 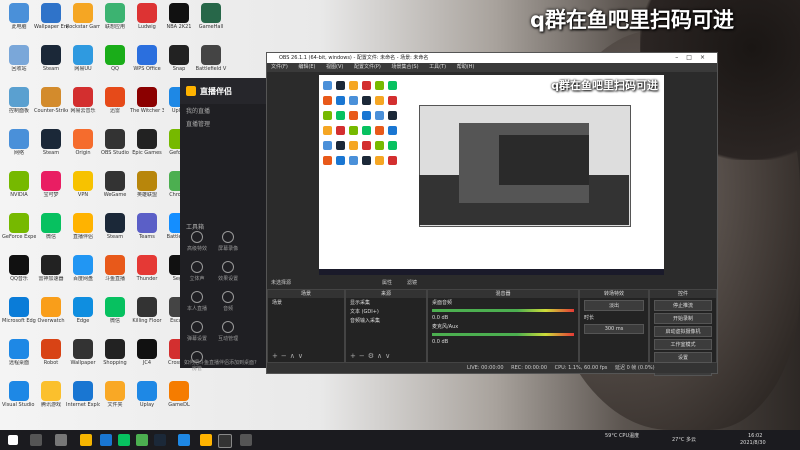 What do you see at coordinates (51, 358) in the screenshot?
I see `desktop-icon: Robot` at bounding box center [51, 358].